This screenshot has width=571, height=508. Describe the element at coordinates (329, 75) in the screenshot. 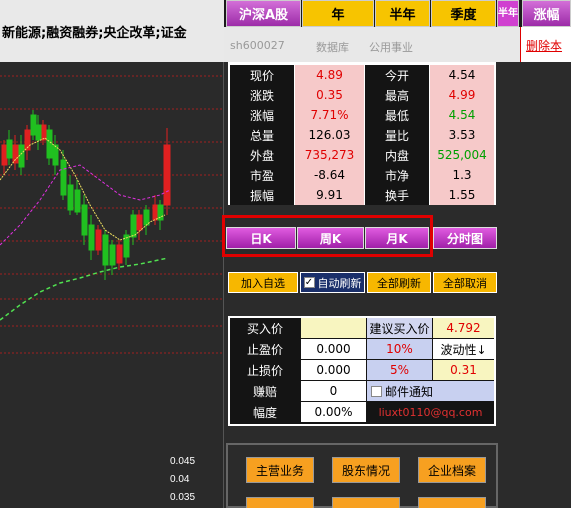

I see `quote-value: 4.89` at that location.